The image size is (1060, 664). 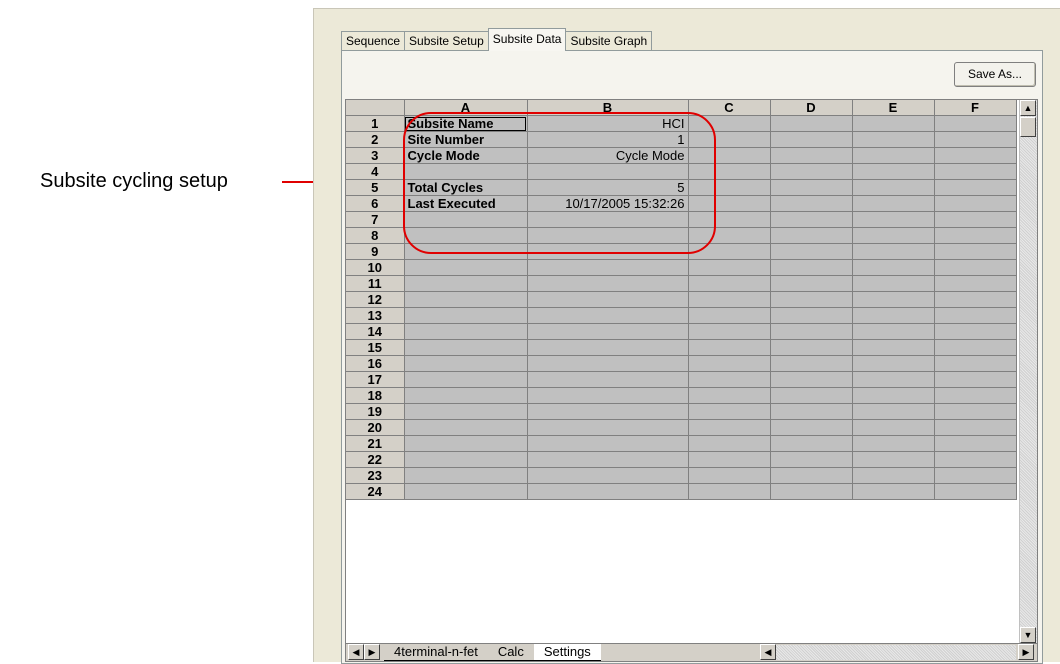 What do you see at coordinates (375, 171) in the screenshot?
I see `row-header: 4` at bounding box center [375, 171].